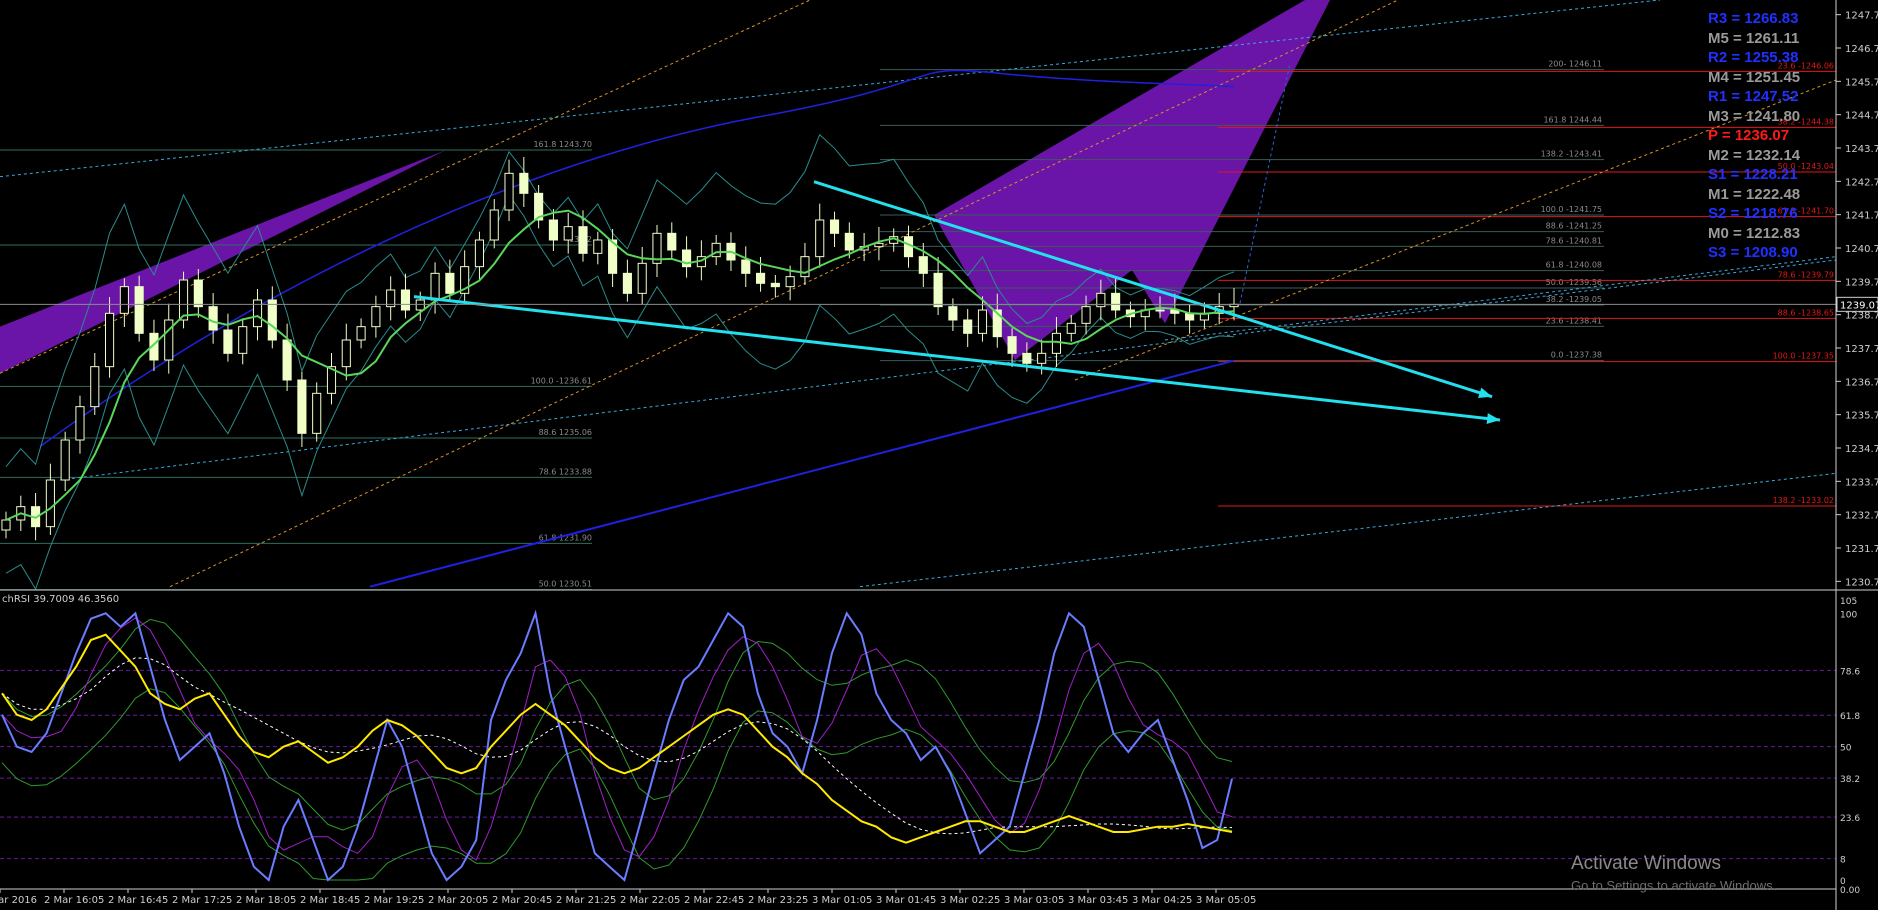 Image resolution: width=1878 pixels, height=910 pixels. Describe the element at coordinates (1848, 602) in the screenshot. I see `indicator-tick-label: 105` at that location.